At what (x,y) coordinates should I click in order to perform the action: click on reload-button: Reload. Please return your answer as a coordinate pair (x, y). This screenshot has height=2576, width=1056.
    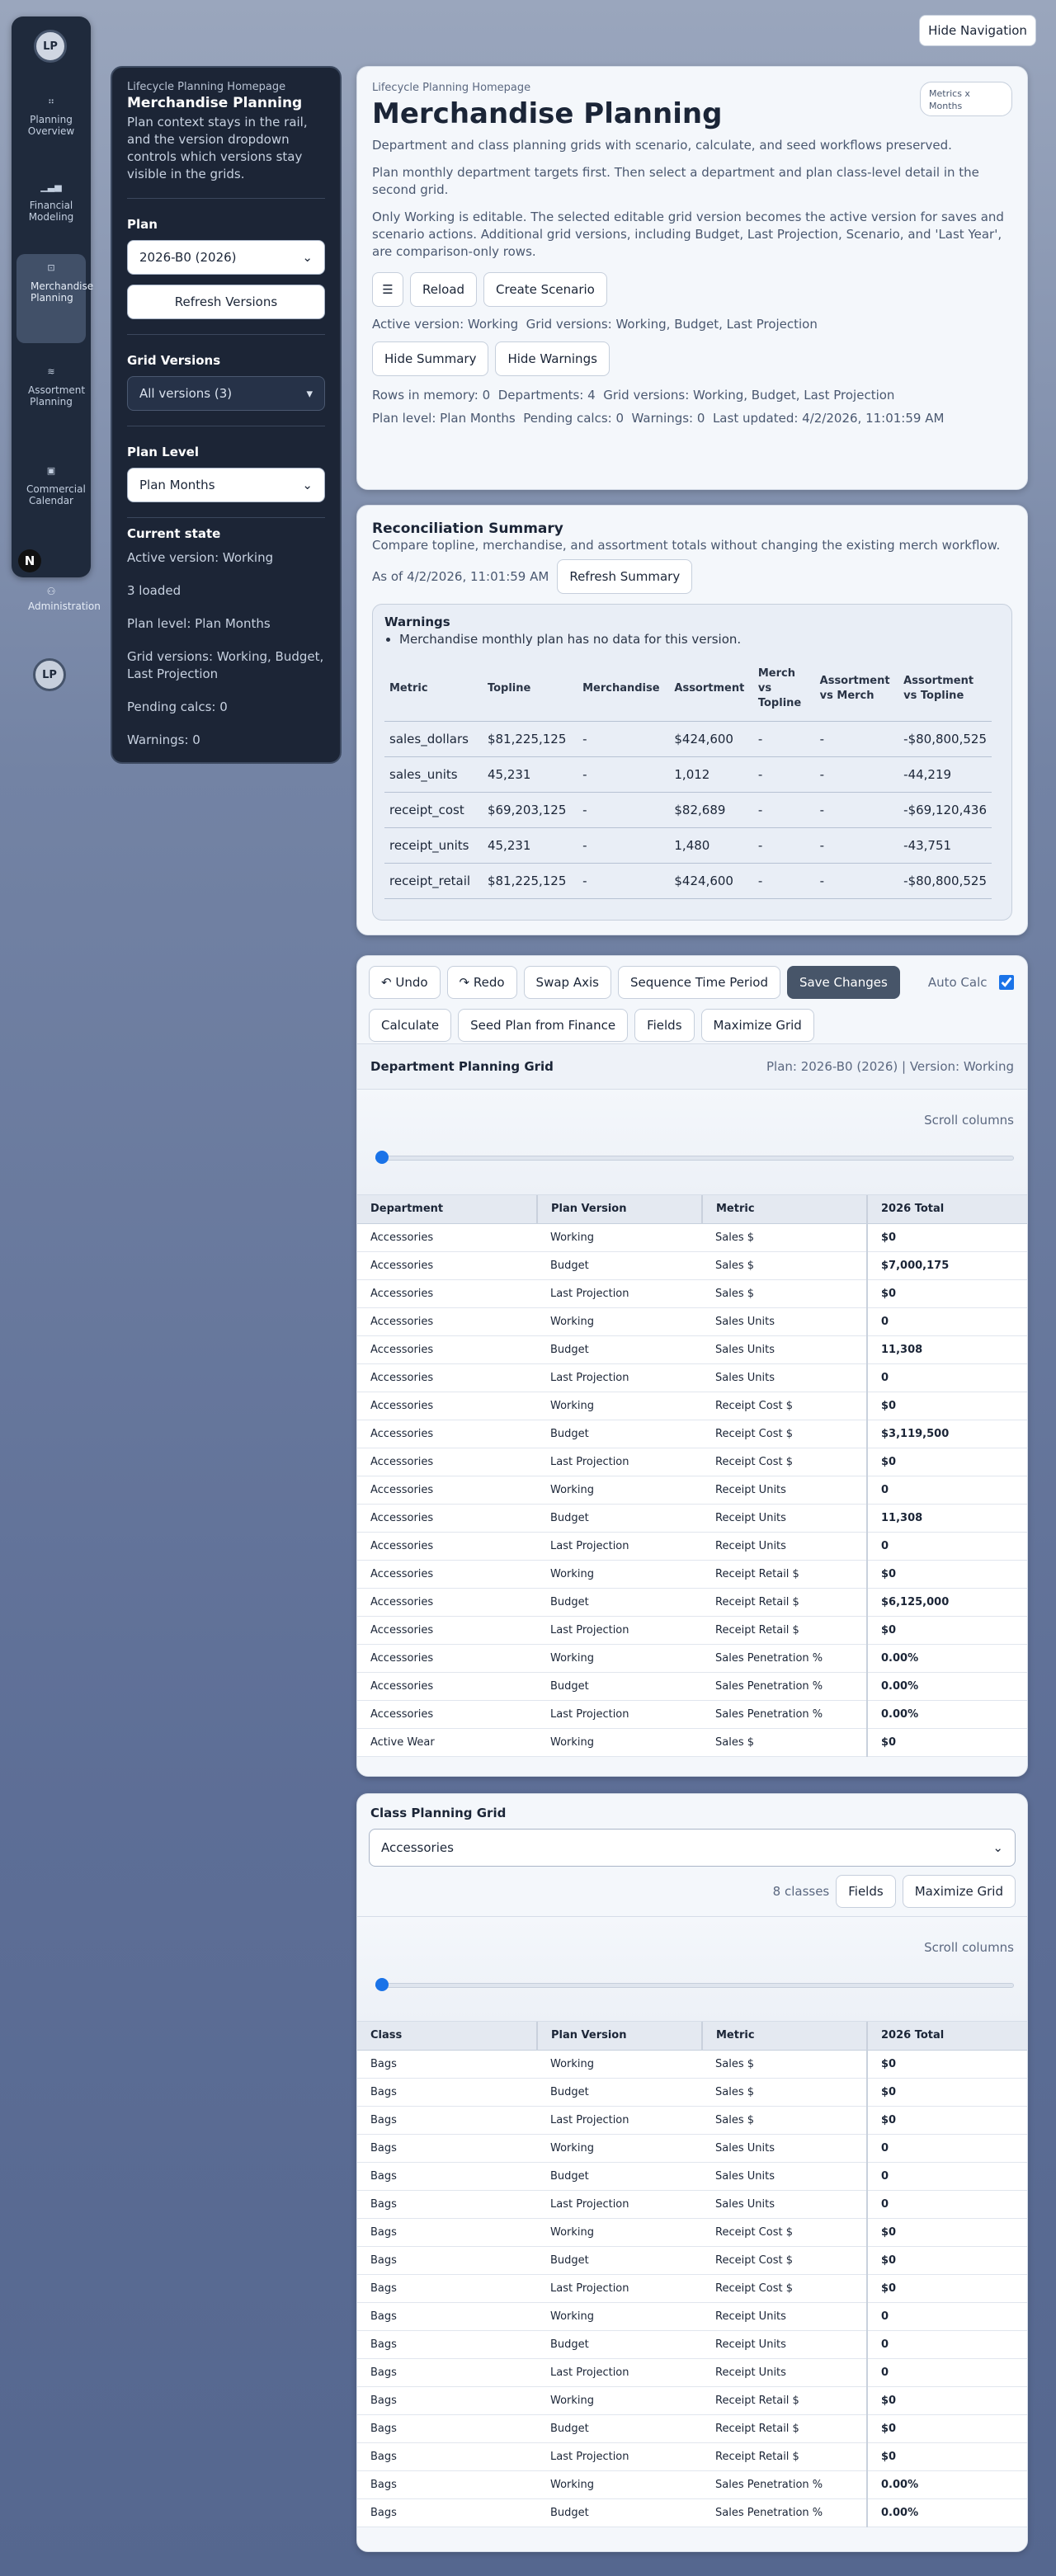
    Looking at the image, I should click on (444, 289).